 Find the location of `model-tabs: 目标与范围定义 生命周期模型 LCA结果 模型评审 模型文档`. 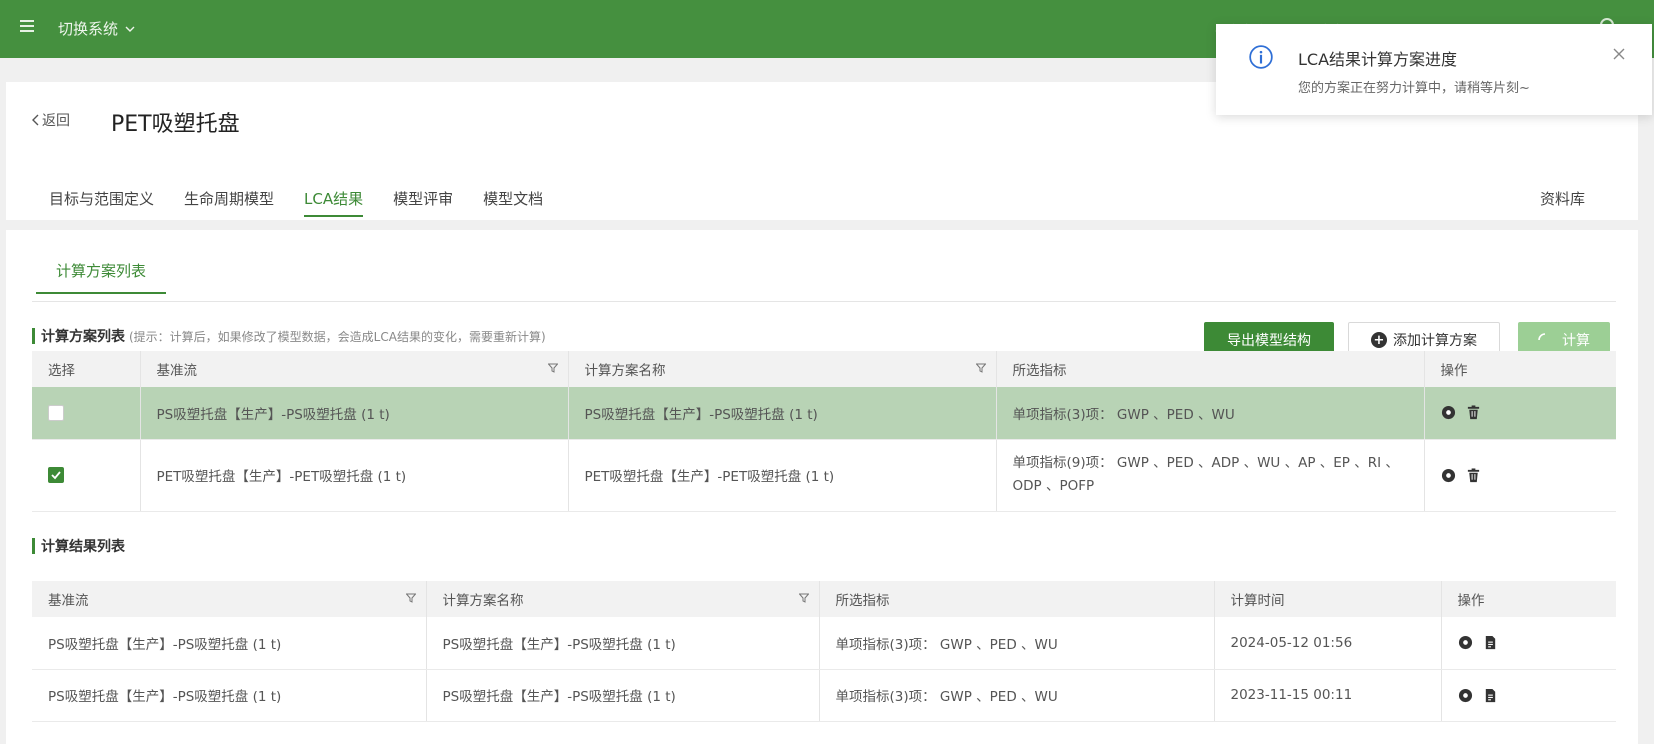

model-tabs: 目标与范围定义 生命周期模型 LCA结果 模型评审 模型文档 is located at coordinates (296, 202).